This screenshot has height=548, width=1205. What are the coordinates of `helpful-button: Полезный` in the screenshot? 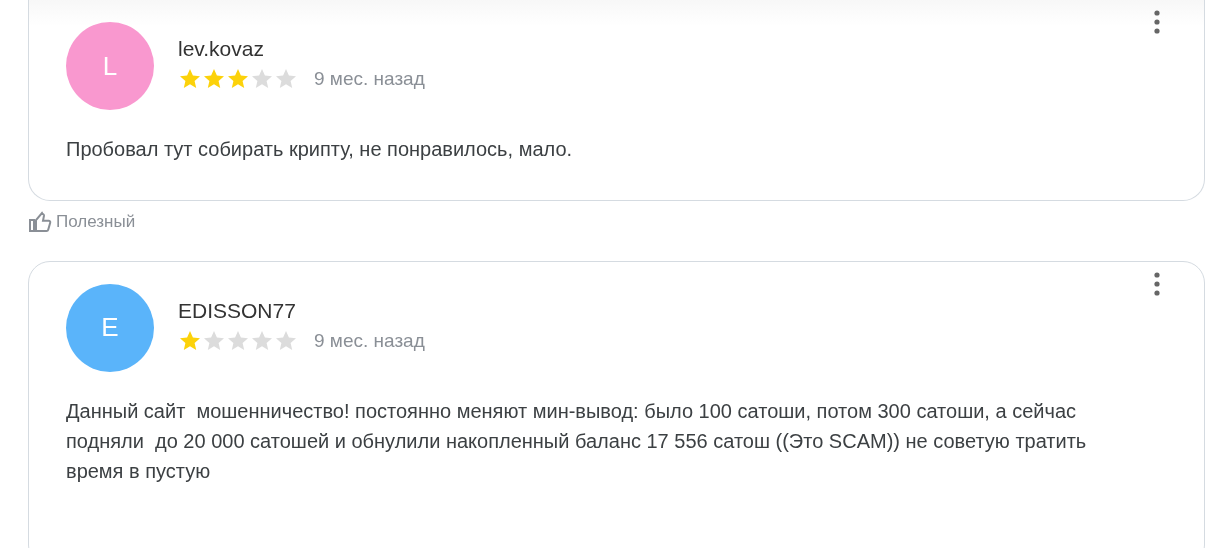 It's located at (82, 222).